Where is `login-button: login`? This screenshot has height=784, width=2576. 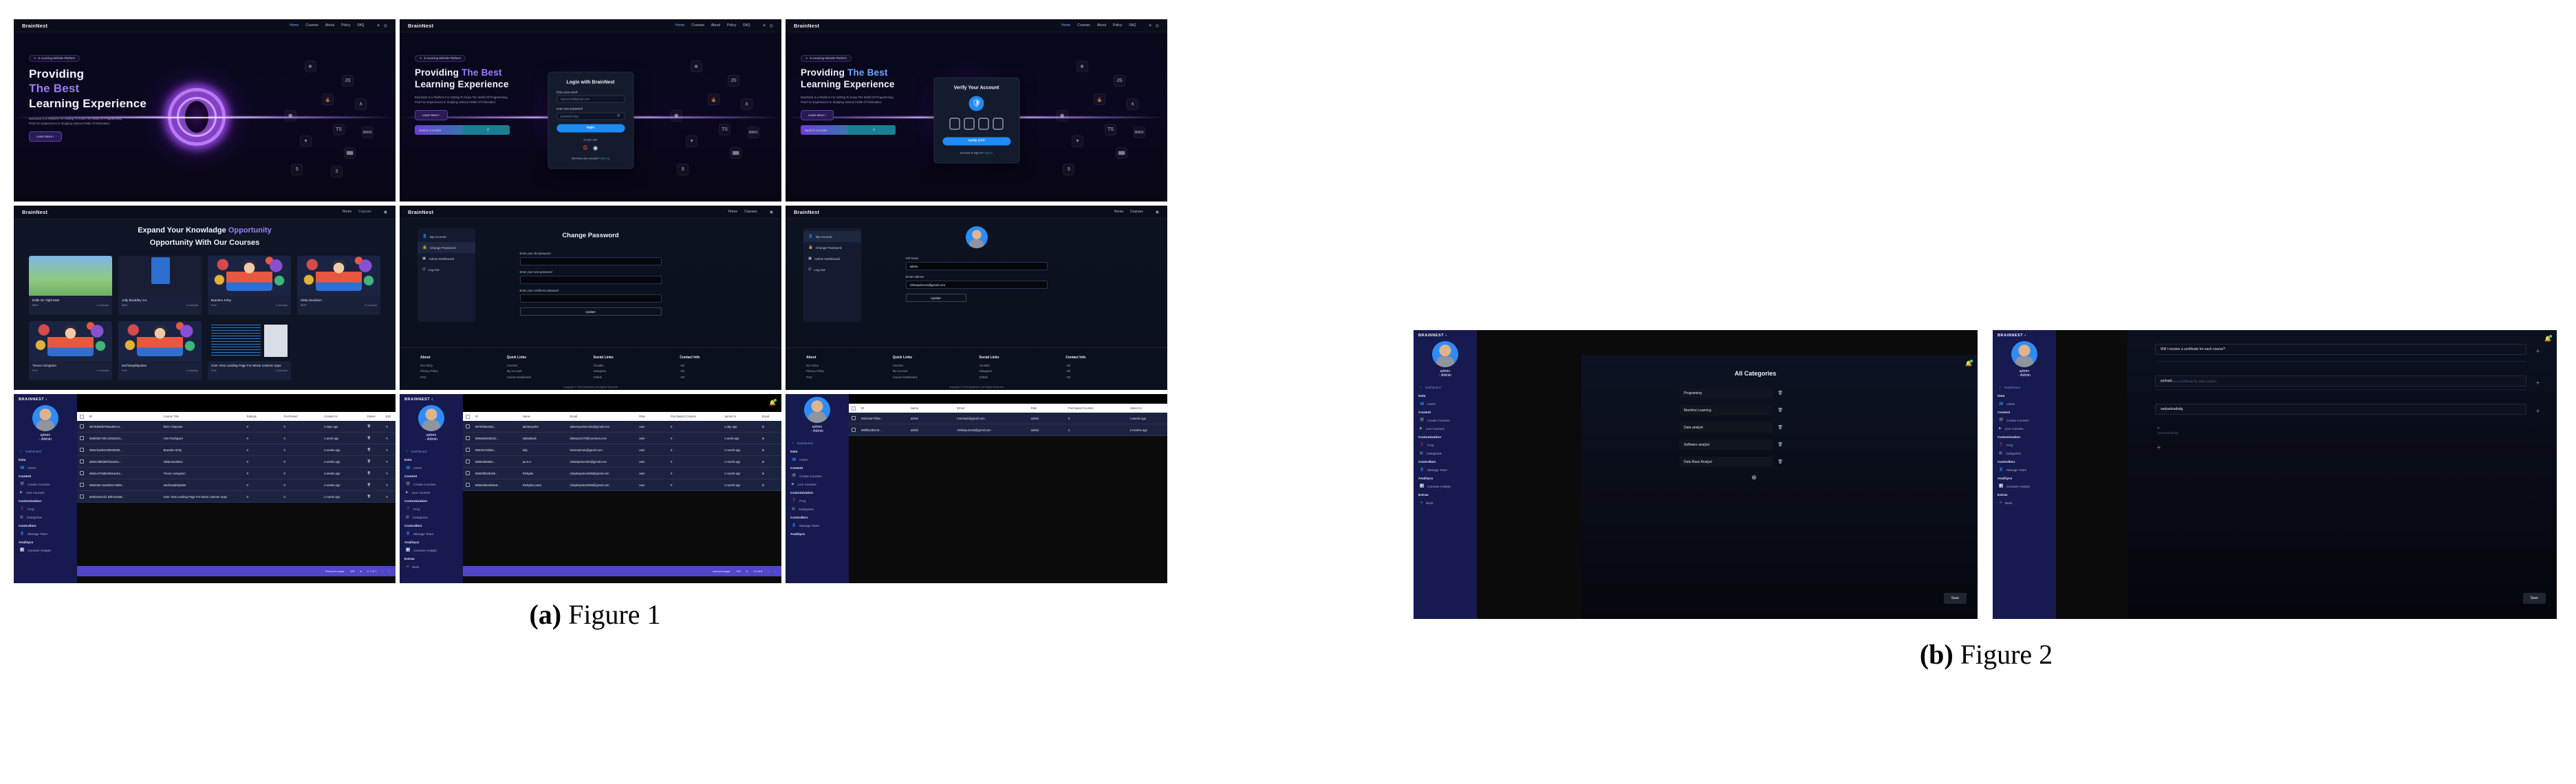
login-button: login is located at coordinates (590, 128).